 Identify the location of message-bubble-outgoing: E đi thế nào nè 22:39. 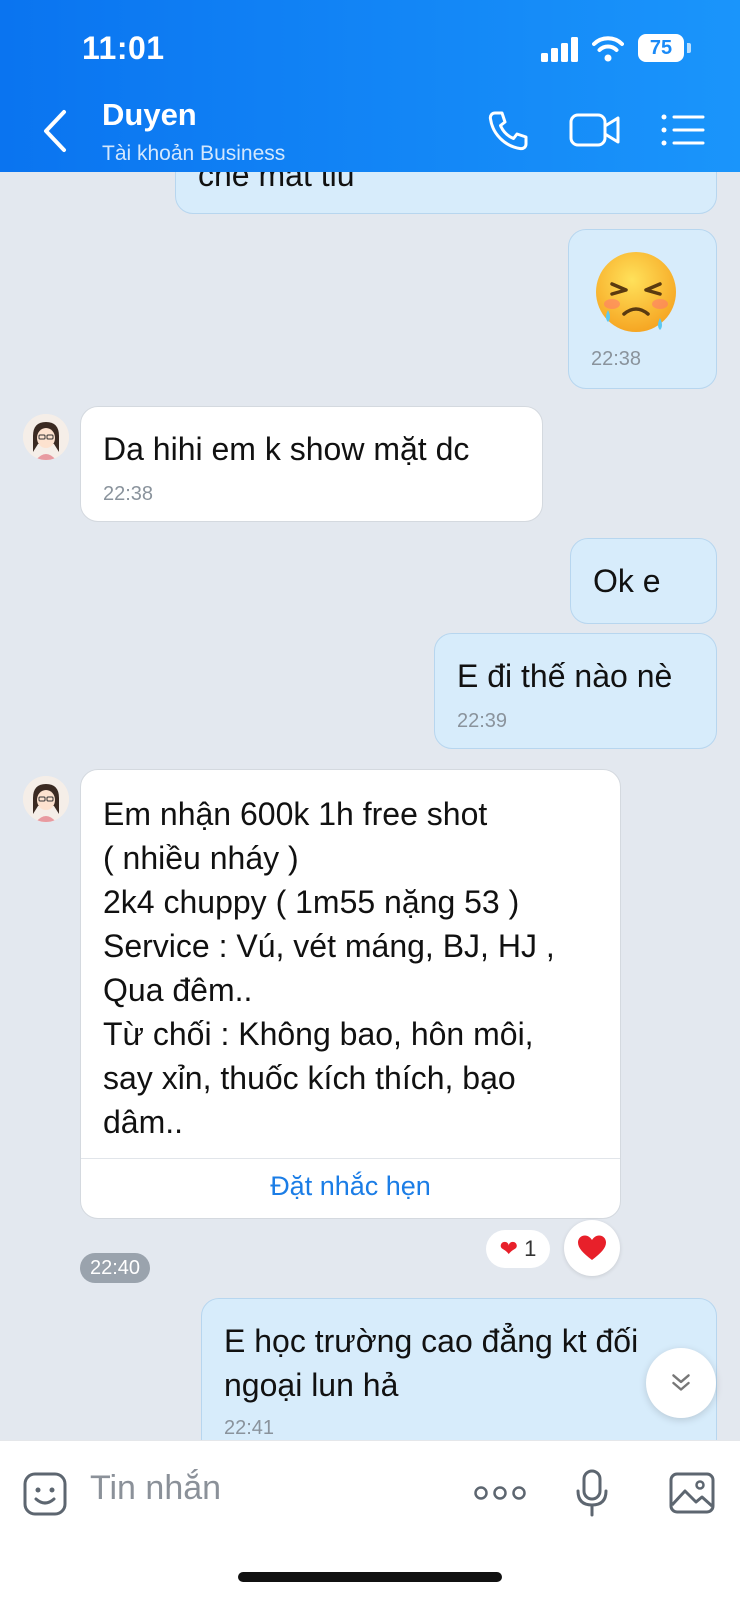
(575, 691).